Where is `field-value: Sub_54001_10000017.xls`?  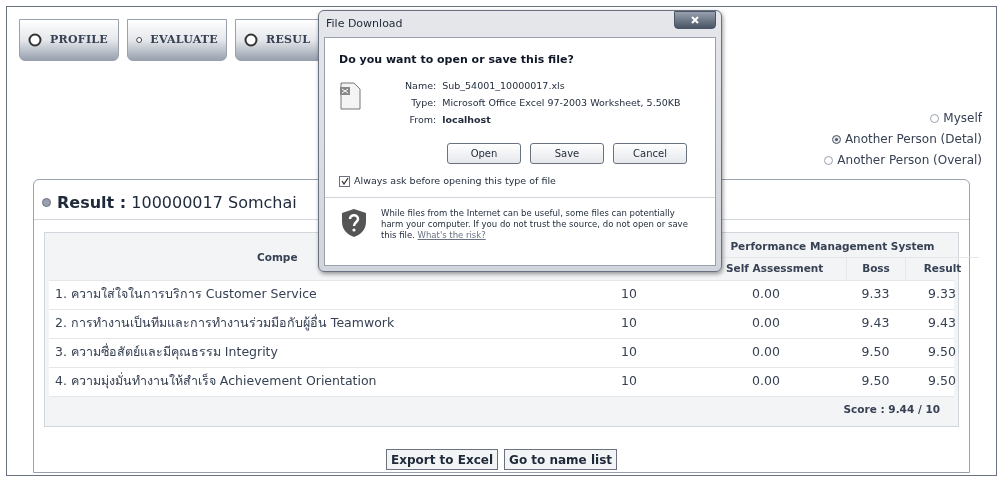 field-value: Sub_54001_10000017.xls is located at coordinates (504, 85).